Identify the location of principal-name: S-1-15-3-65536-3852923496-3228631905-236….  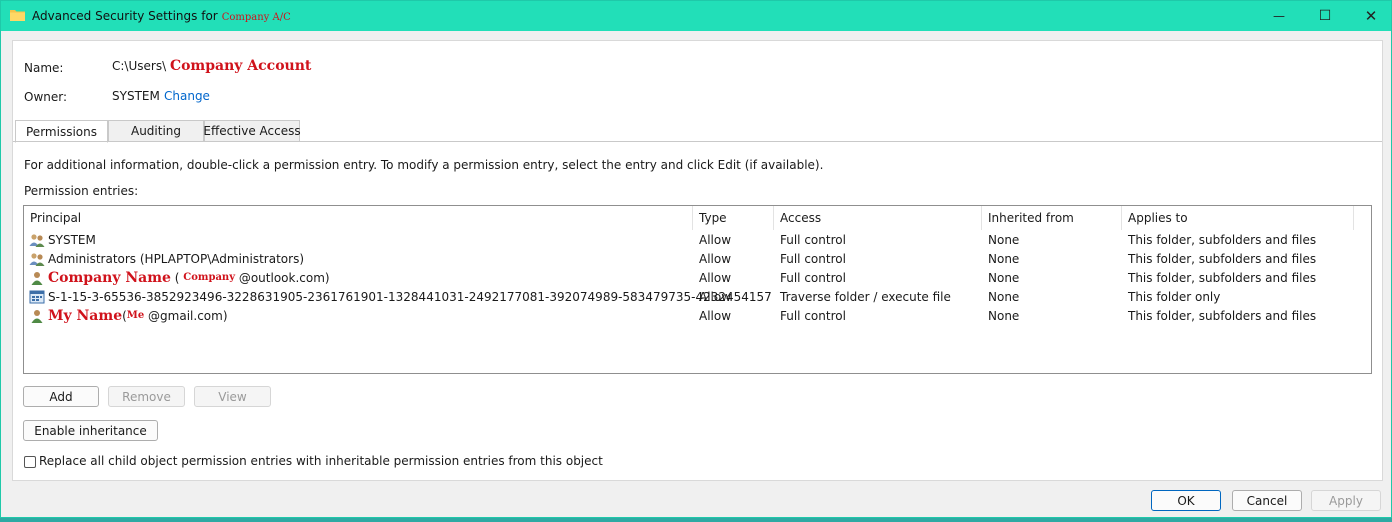
(410, 296).